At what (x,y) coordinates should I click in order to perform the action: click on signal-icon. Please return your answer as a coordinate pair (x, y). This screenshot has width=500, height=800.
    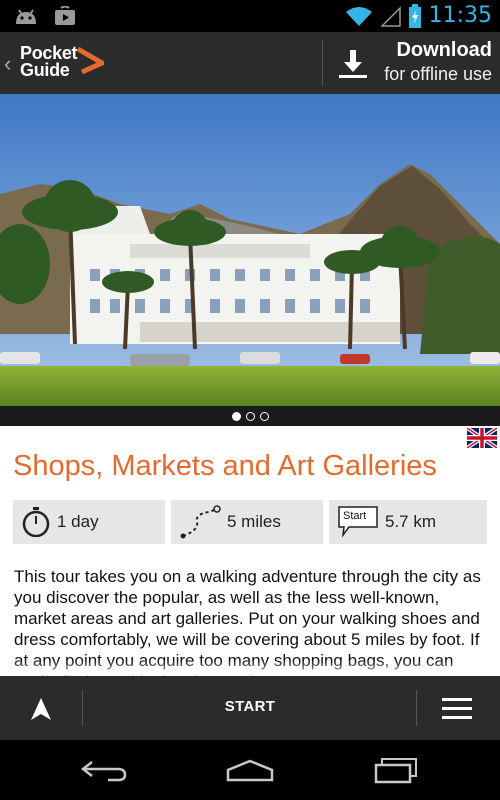
    Looking at the image, I should click on (390, 16).